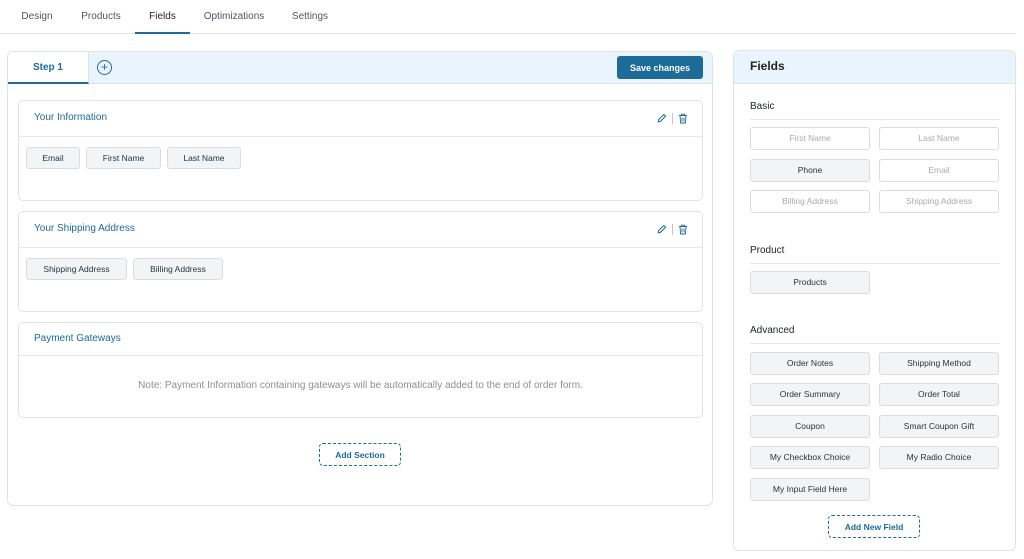 Image resolution: width=1024 pixels, height=559 pixels. I want to click on field-order-notes: Order Notes, so click(810, 363).